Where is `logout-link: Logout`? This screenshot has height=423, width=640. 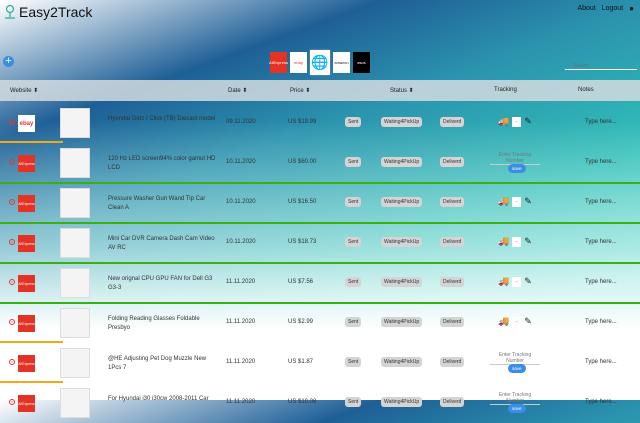
logout-link: Logout is located at coordinates (612, 8).